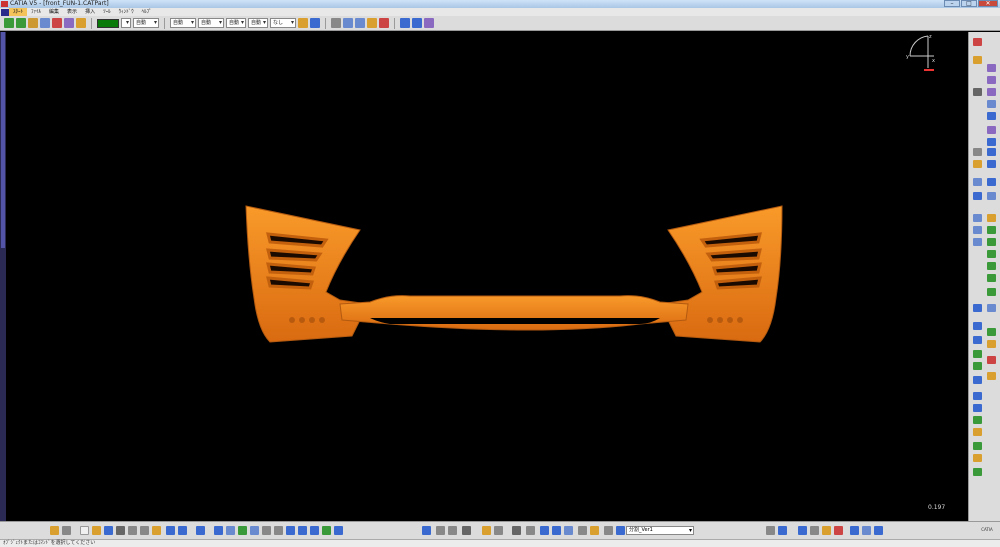 The height and width of the screenshot is (547, 1000). What do you see at coordinates (66, 530) in the screenshot?
I see `tree-icon` at bounding box center [66, 530].